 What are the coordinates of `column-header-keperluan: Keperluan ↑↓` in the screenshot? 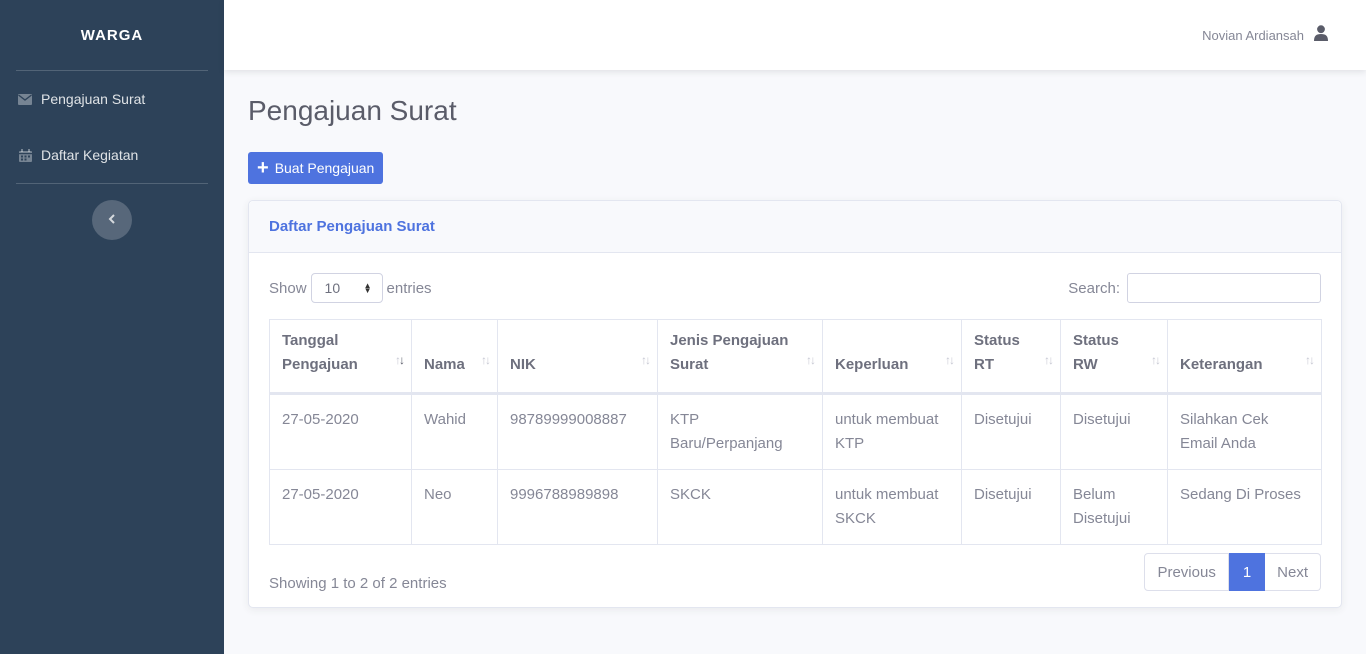 It's located at (892, 357).